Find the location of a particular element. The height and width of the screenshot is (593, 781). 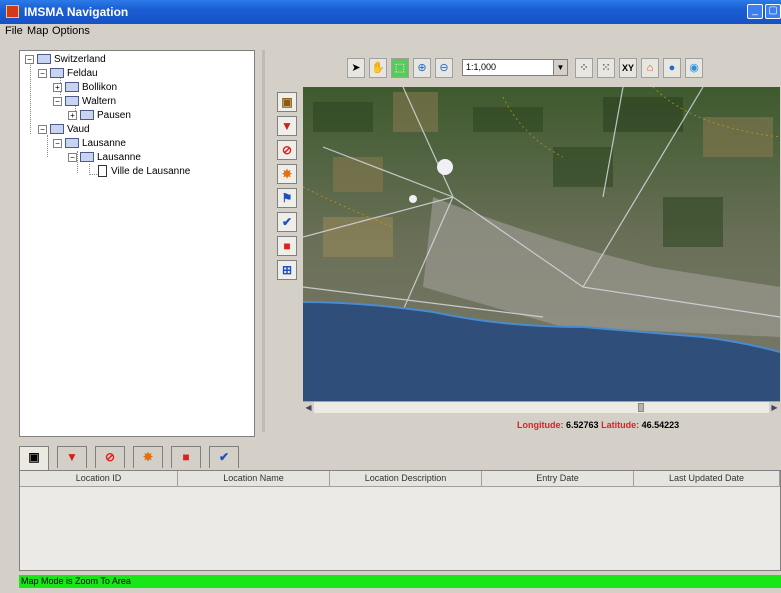

danger-area-icon: ▼ is located at coordinates (287, 126).